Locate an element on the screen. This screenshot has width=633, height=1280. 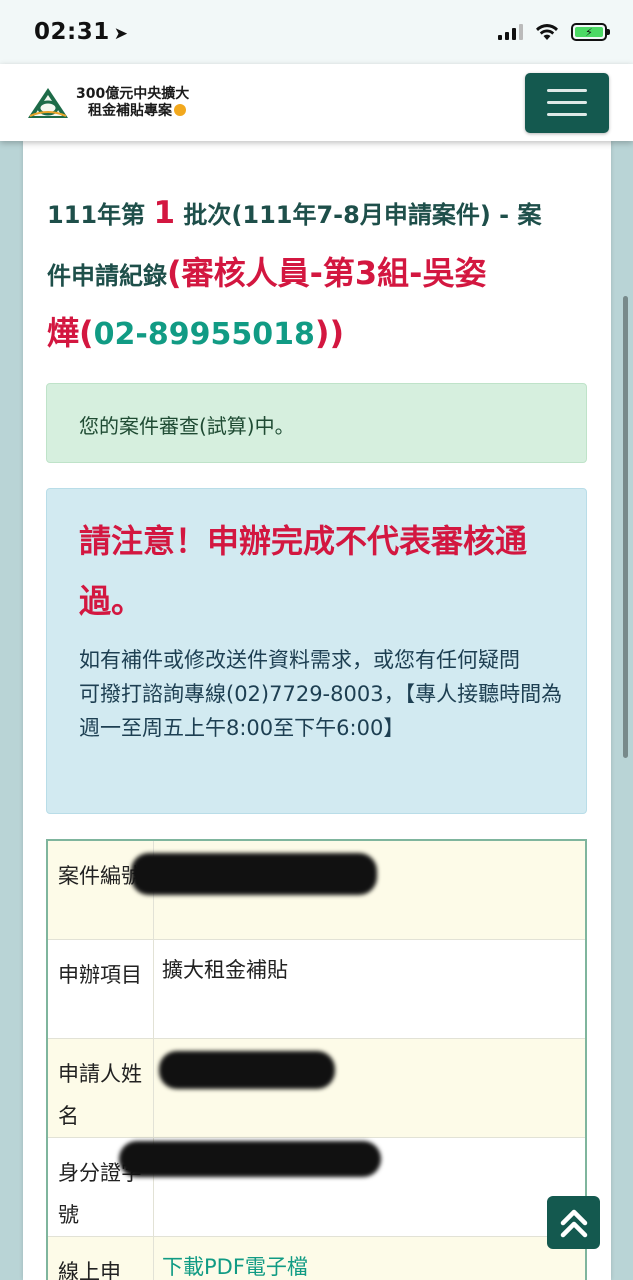
logo-mark-icon is located at coordinates (48, 102).